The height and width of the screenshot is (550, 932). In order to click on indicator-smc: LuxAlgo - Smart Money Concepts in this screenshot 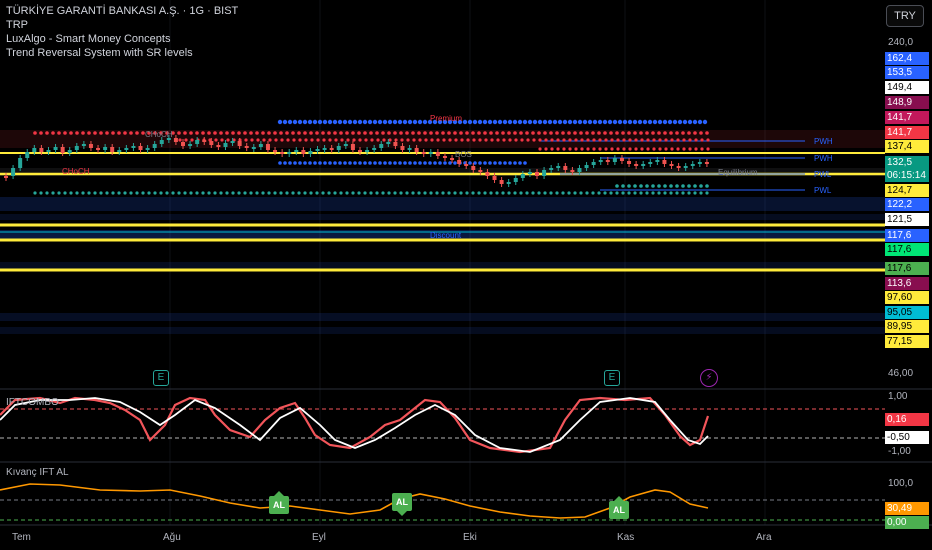, I will do `click(88, 39)`.